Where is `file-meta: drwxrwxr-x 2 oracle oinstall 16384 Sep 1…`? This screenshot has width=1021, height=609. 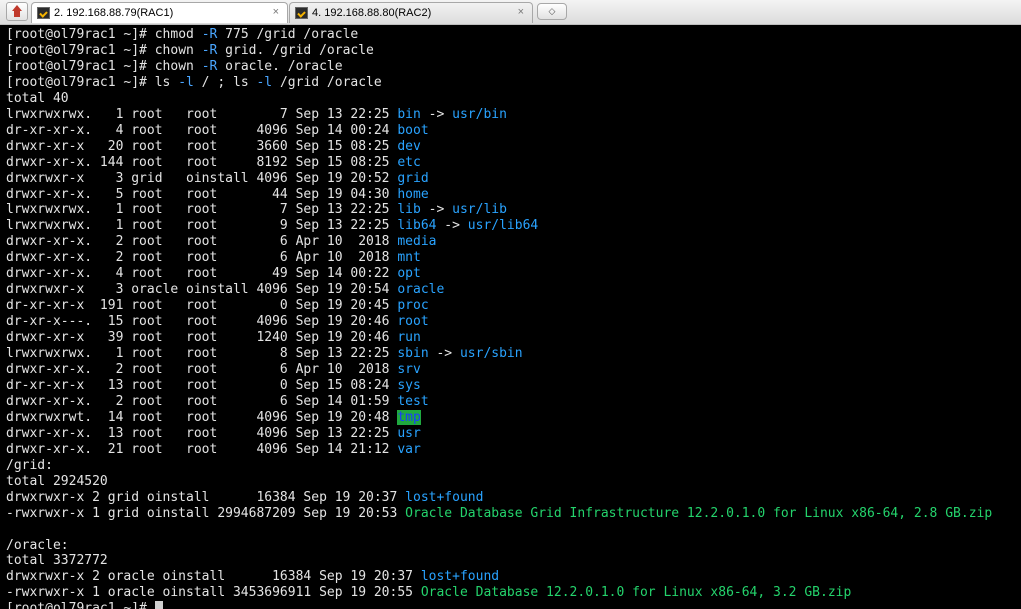 file-meta: drwxrwxr-x 2 oracle oinstall 16384 Sep 1… is located at coordinates (213, 577).